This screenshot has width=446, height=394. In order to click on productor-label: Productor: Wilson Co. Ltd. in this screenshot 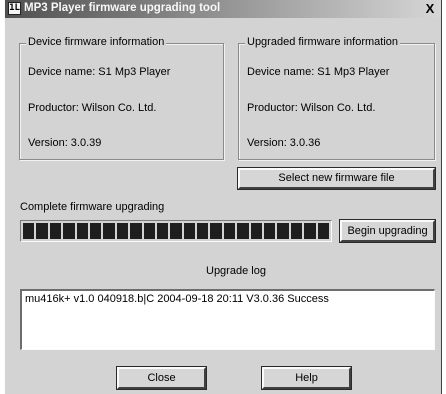, I will do `click(92, 108)`.